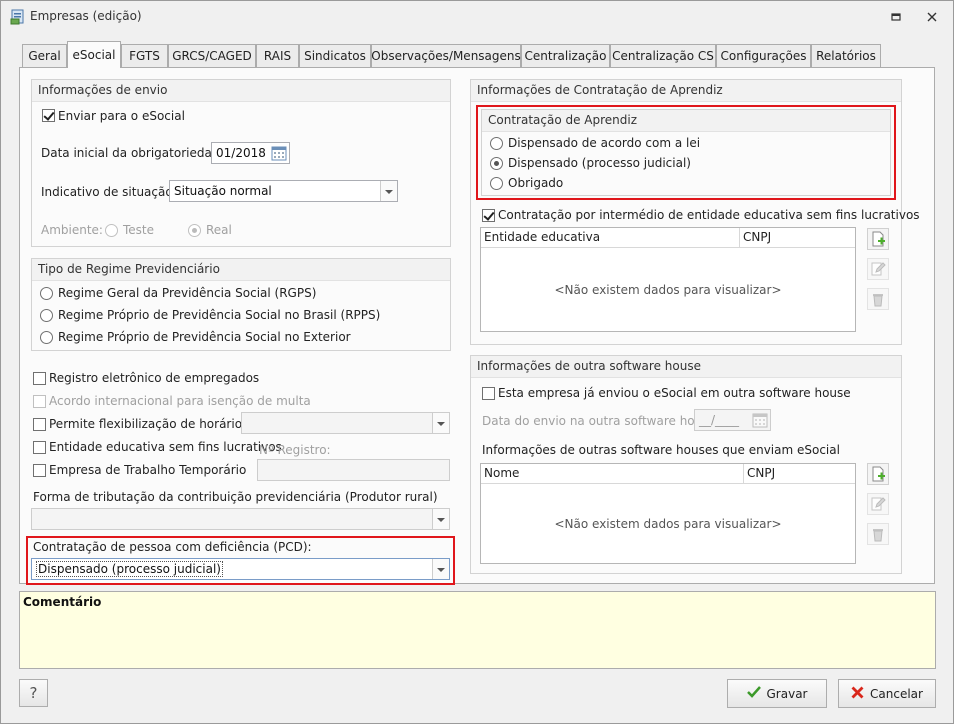 This screenshot has width=954, height=724. Describe the element at coordinates (111, 230) in the screenshot. I see `ambiente-teste-radio` at that location.